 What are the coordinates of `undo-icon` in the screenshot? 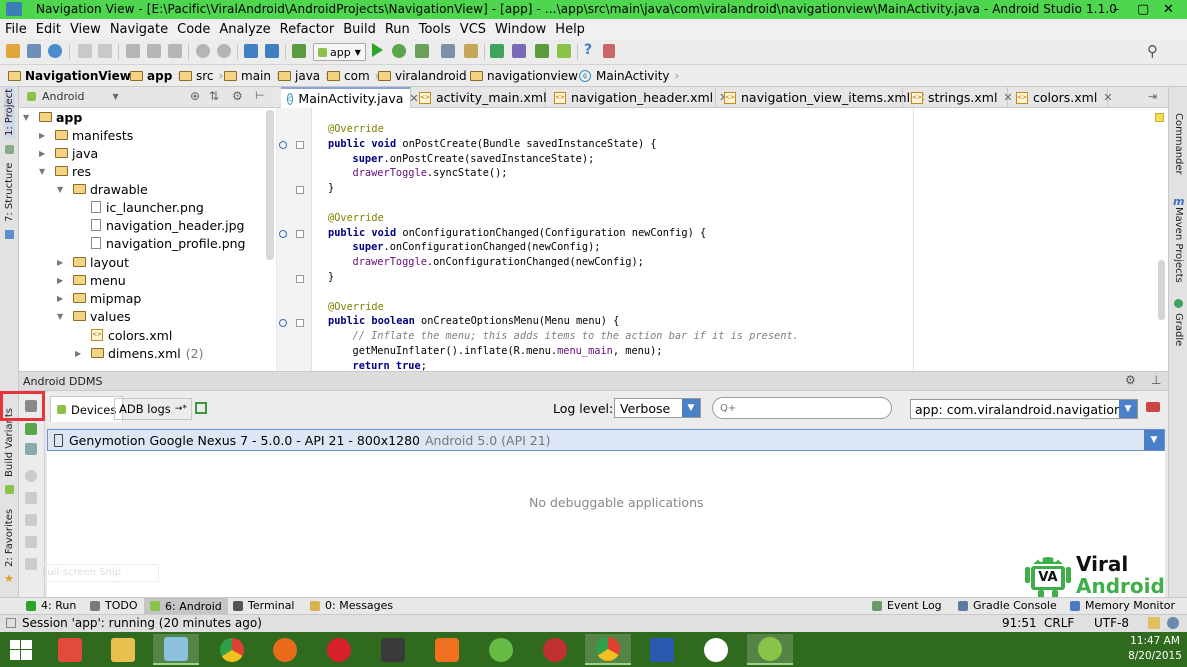 It's located at (85, 51).